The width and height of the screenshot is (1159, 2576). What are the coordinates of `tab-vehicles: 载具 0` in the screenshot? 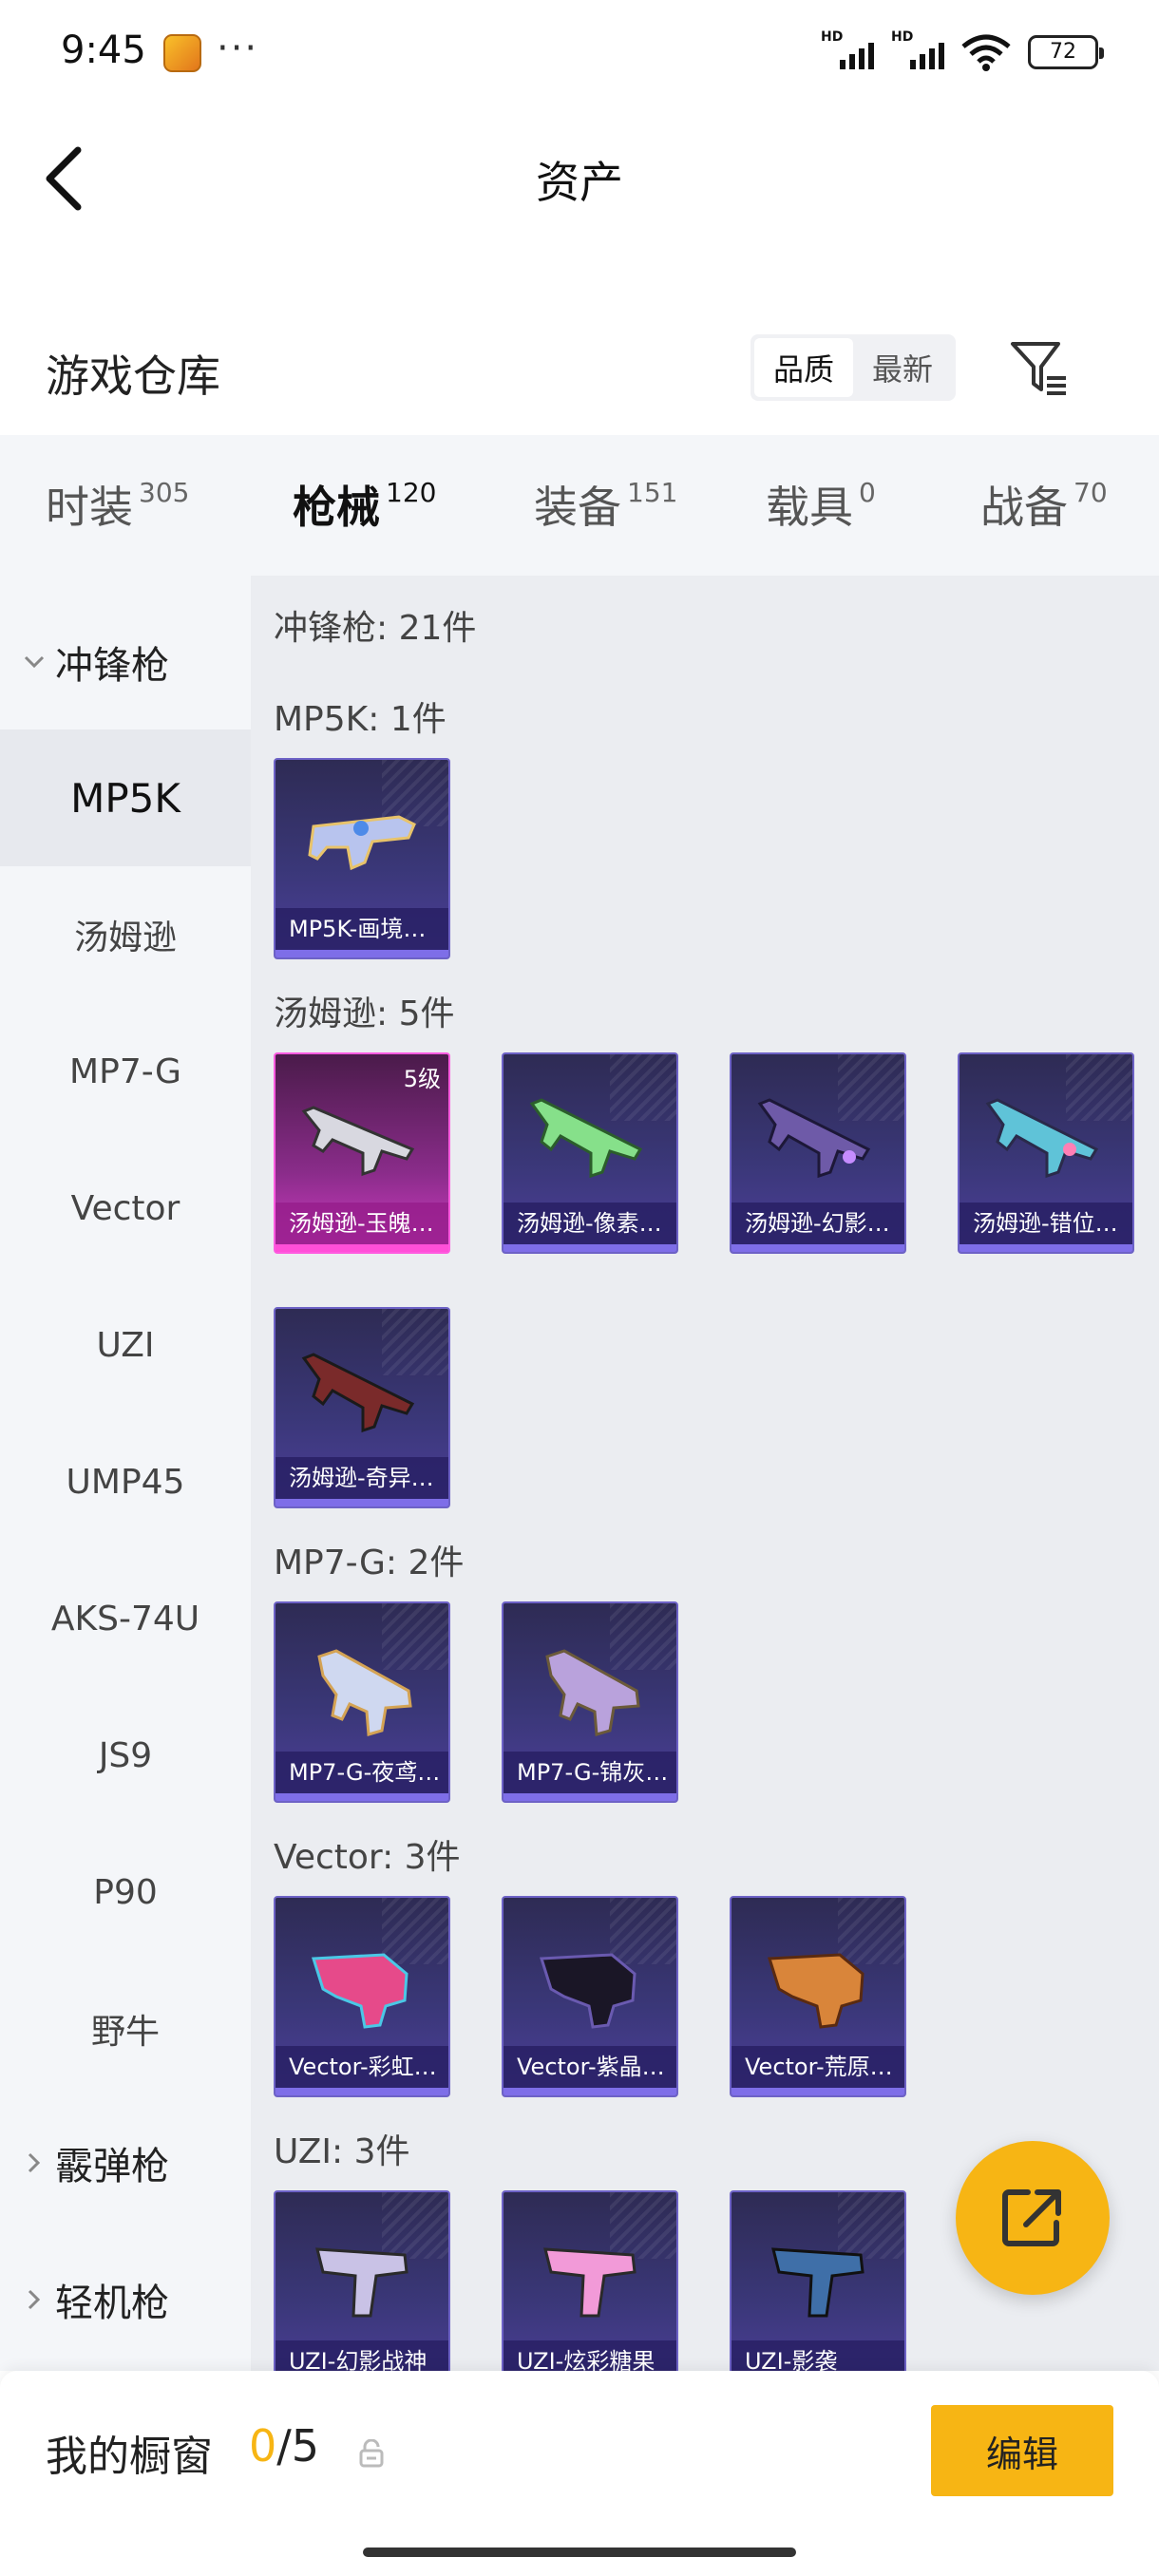 It's located at (821, 511).